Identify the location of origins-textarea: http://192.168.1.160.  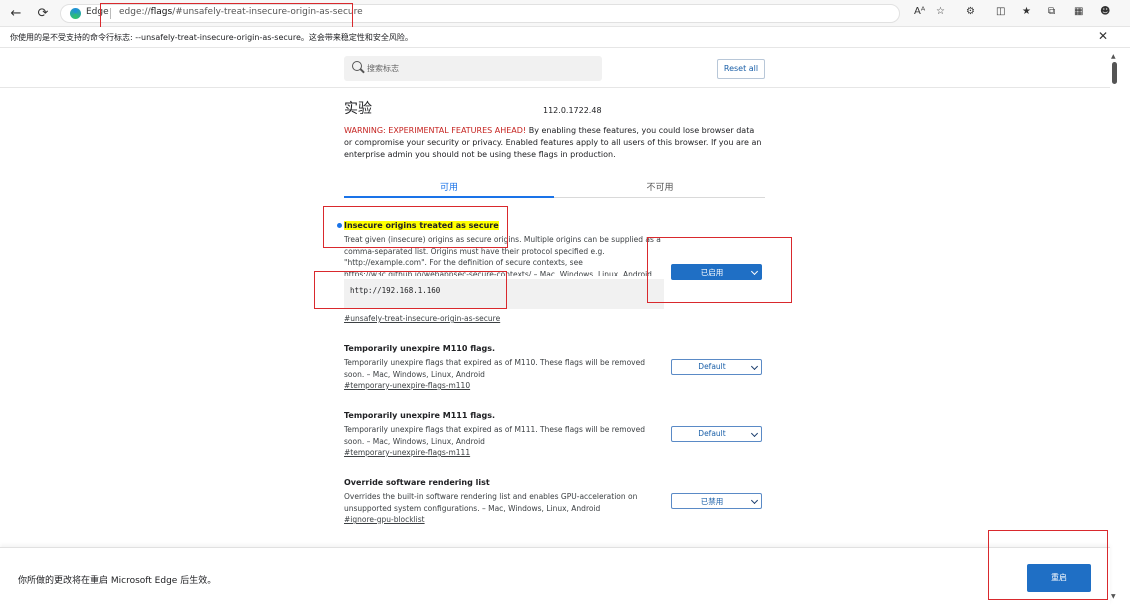
(504, 294).